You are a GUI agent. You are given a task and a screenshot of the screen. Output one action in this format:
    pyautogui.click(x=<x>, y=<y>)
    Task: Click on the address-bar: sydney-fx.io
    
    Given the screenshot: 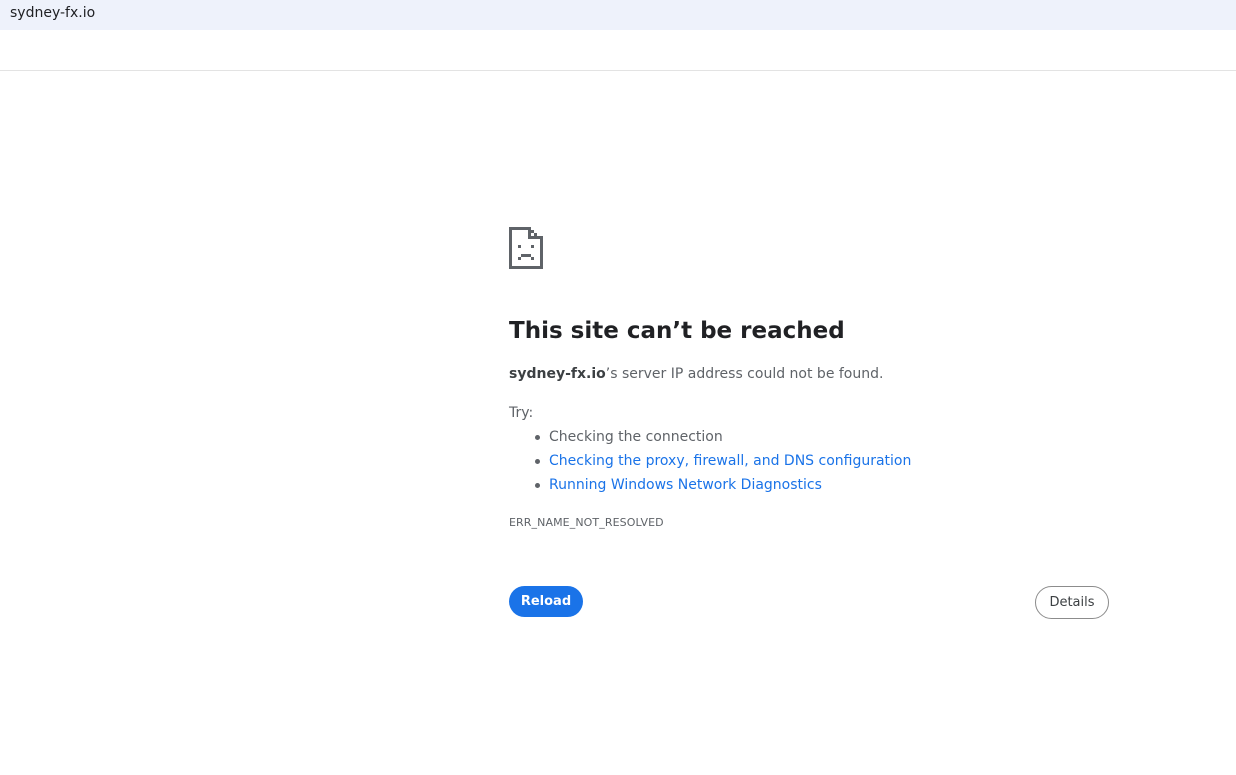 What is the action you would take?
    pyautogui.click(x=618, y=15)
    